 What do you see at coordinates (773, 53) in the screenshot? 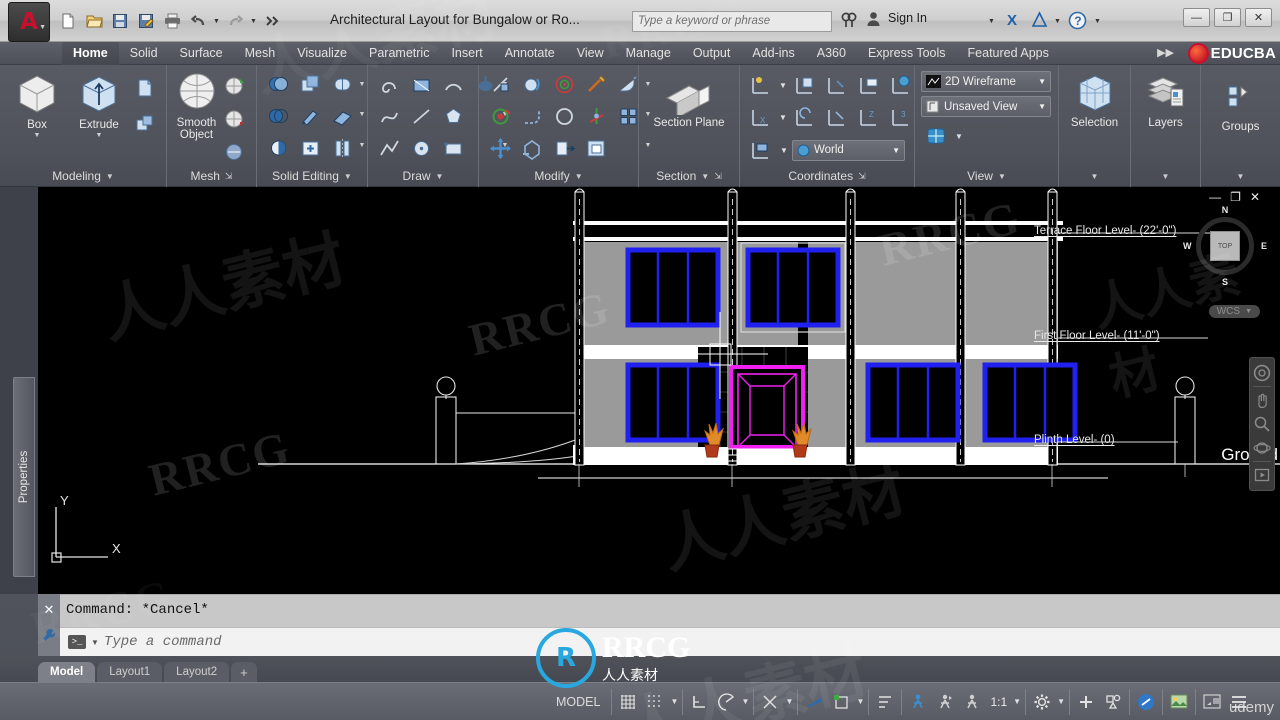
I see `tab-add-ins: Add-ins` at bounding box center [773, 53].